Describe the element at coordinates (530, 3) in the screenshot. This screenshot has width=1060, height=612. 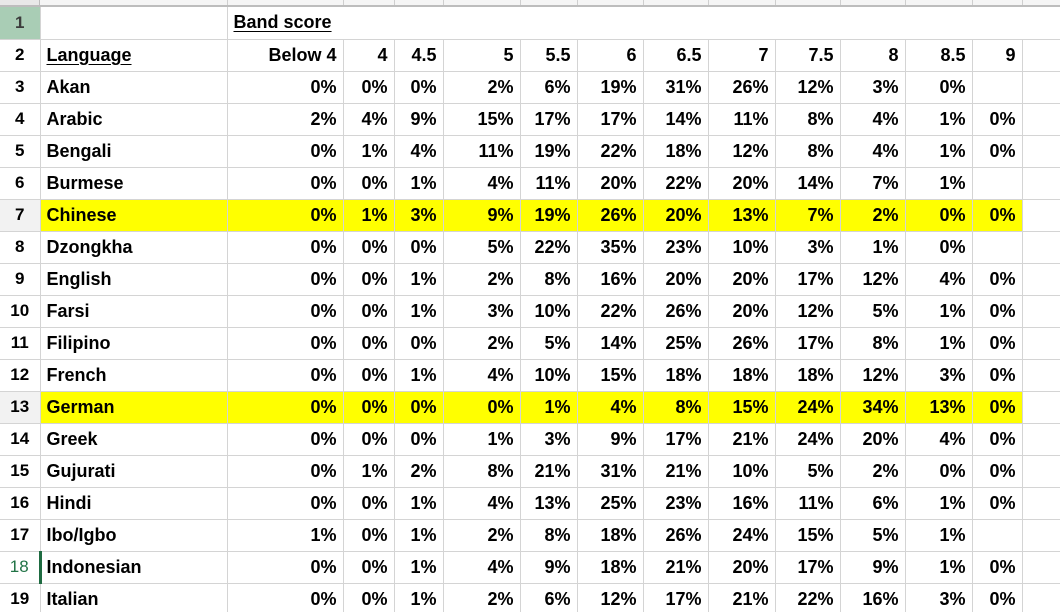
I see `column-header-strip` at that location.